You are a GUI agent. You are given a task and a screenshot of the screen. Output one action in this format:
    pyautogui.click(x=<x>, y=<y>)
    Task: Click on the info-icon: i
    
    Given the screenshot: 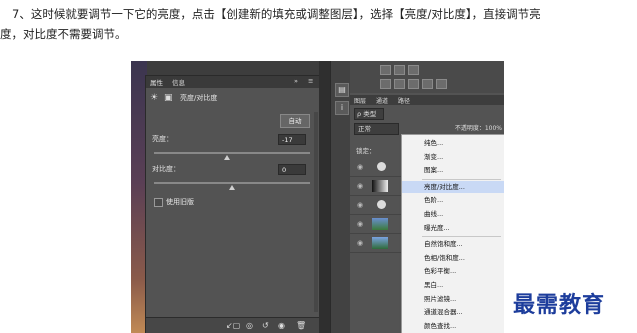 What is the action you would take?
    pyautogui.click(x=342, y=108)
    